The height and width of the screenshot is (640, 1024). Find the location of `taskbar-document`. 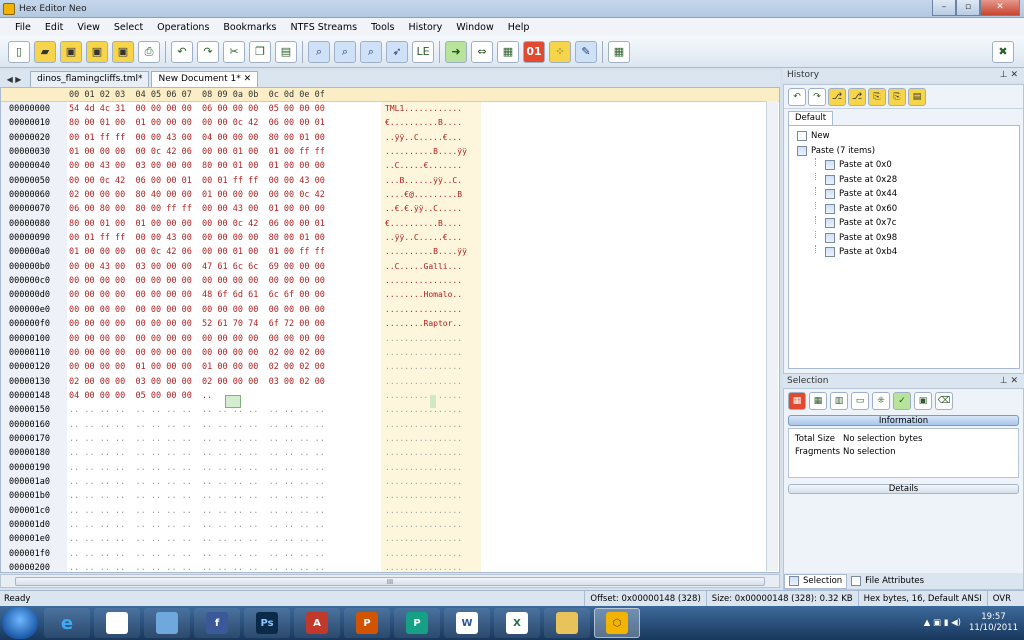

taskbar-document is located at coordinates (117, 623).